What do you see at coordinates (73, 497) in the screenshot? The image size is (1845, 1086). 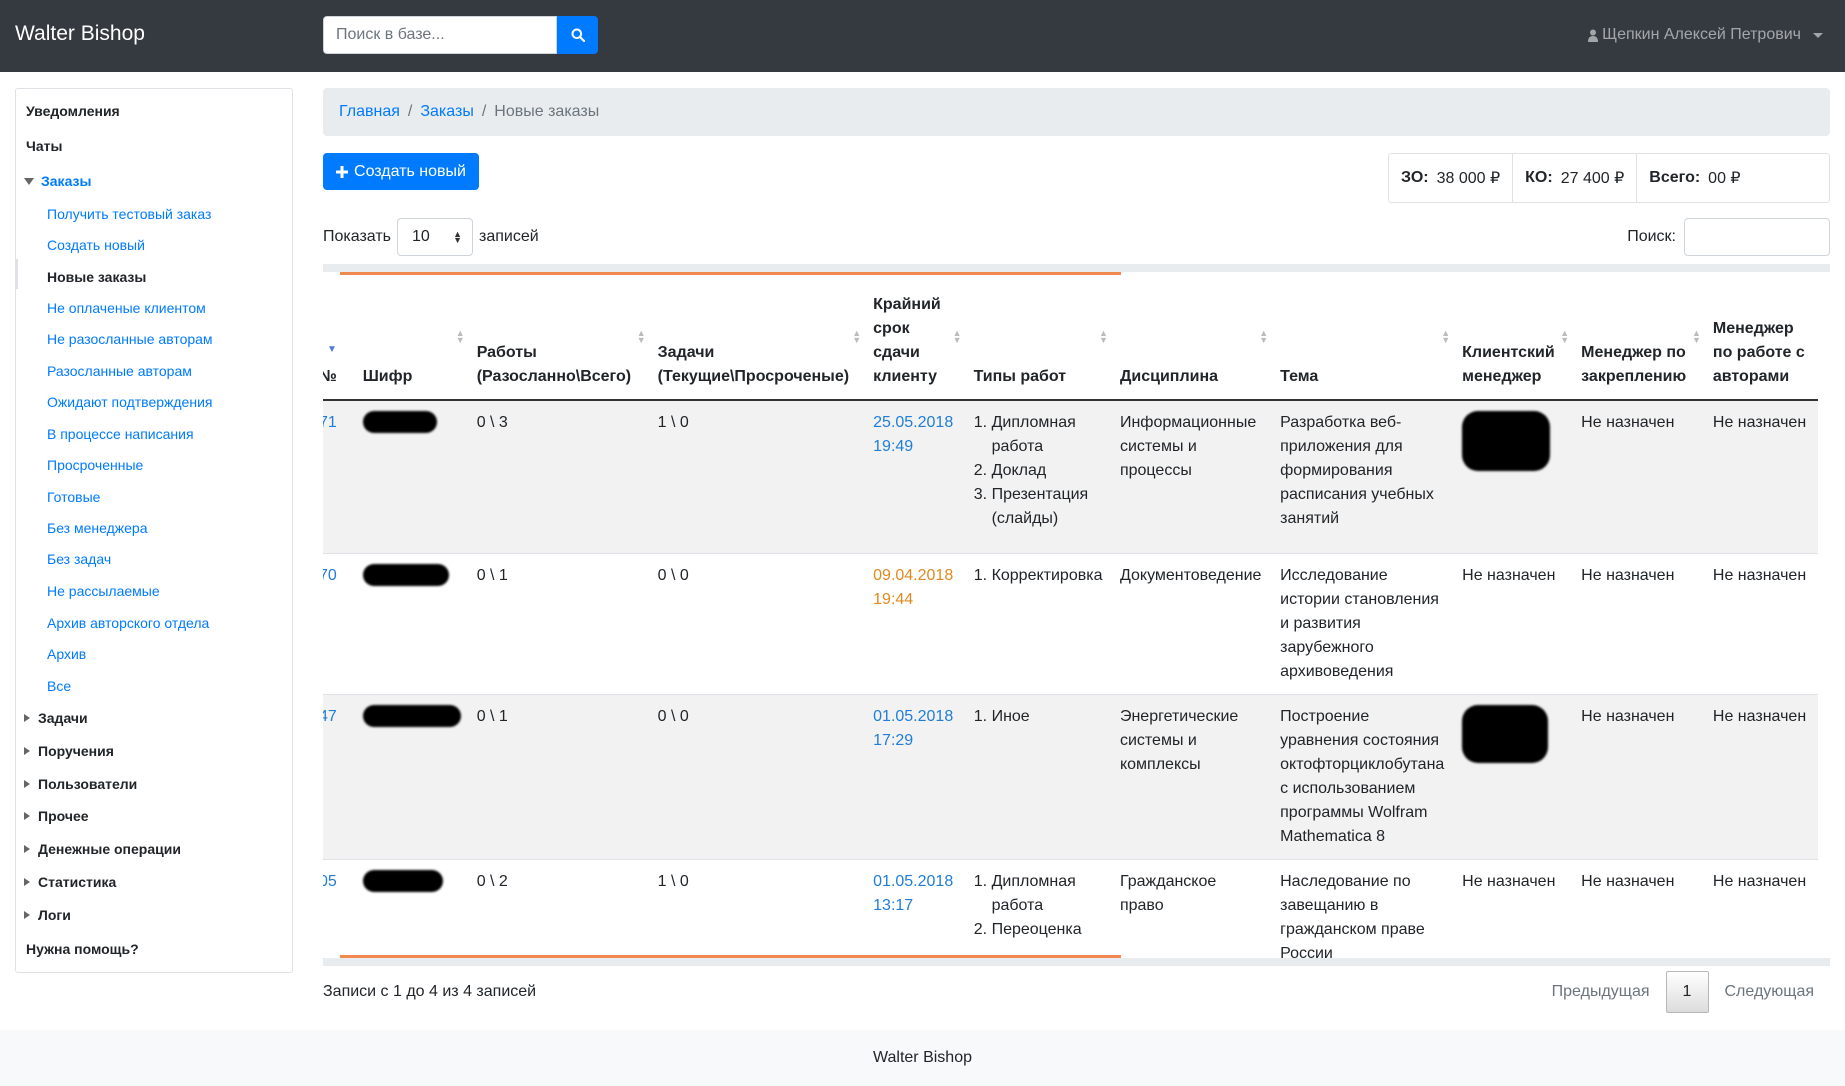 I see `sidebar-sub-ready: Готовые` at bounding box center [73, 497].